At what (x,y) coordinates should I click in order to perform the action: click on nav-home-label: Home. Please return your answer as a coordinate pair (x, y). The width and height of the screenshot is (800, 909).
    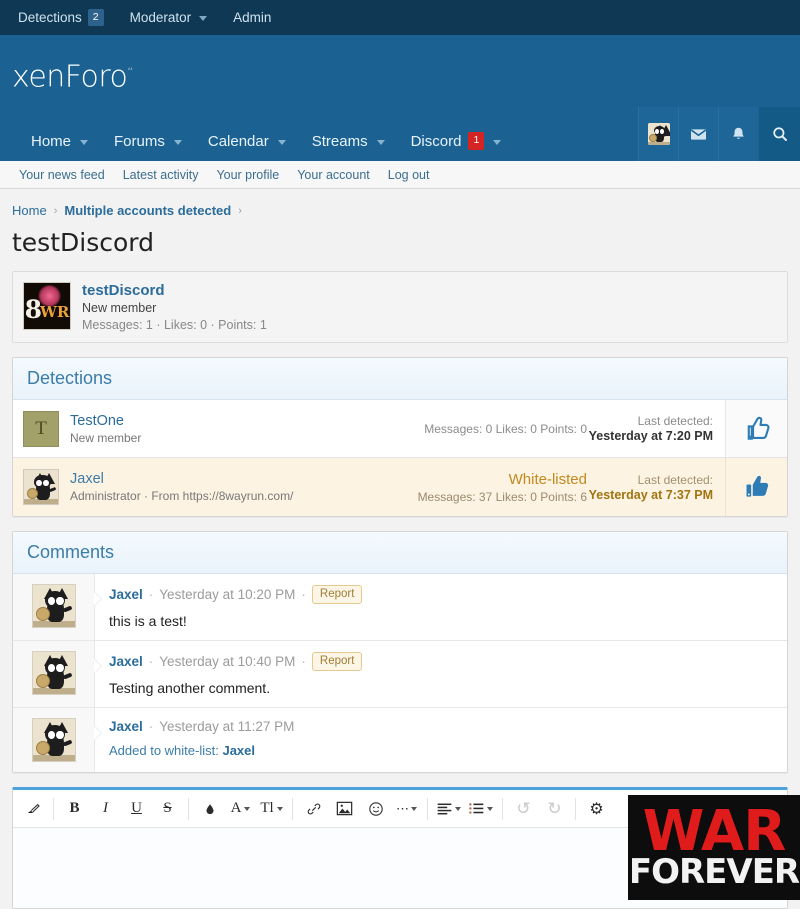
    Looking at the image, I should click on (51, 141).